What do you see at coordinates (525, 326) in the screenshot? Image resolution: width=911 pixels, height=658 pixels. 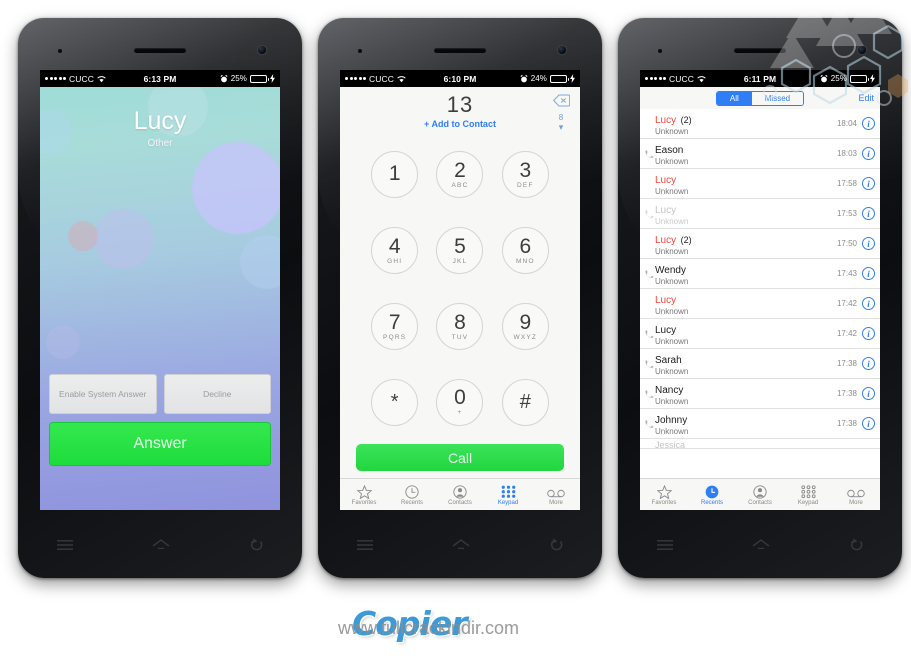 I see `dialpad-key: 9 WXYZ` at bounding box center [525, 326].